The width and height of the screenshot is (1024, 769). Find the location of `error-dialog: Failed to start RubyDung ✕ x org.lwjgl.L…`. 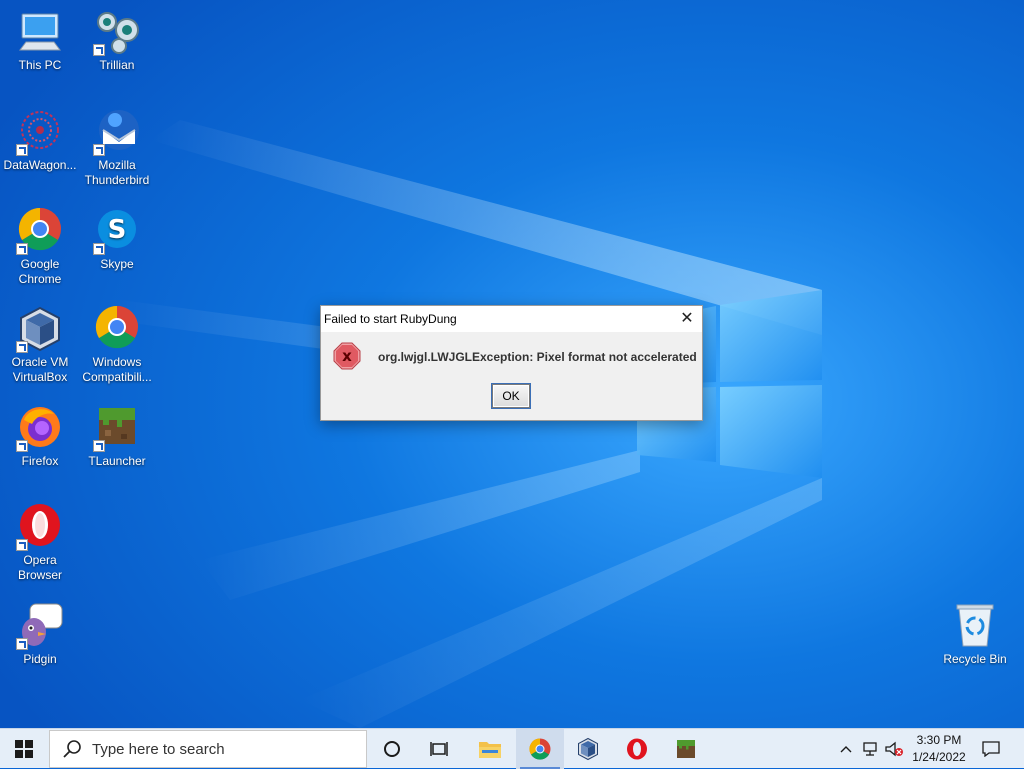

error-dialog: Failed to start RubyDung ✕ x org.lwjgl.L… is located at coordinates (511, 363).